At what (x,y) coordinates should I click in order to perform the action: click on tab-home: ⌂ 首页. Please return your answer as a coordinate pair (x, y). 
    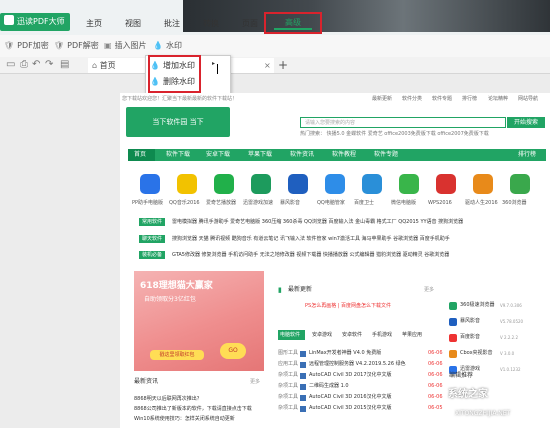
    Looking at the image, I should click on (117, 65).